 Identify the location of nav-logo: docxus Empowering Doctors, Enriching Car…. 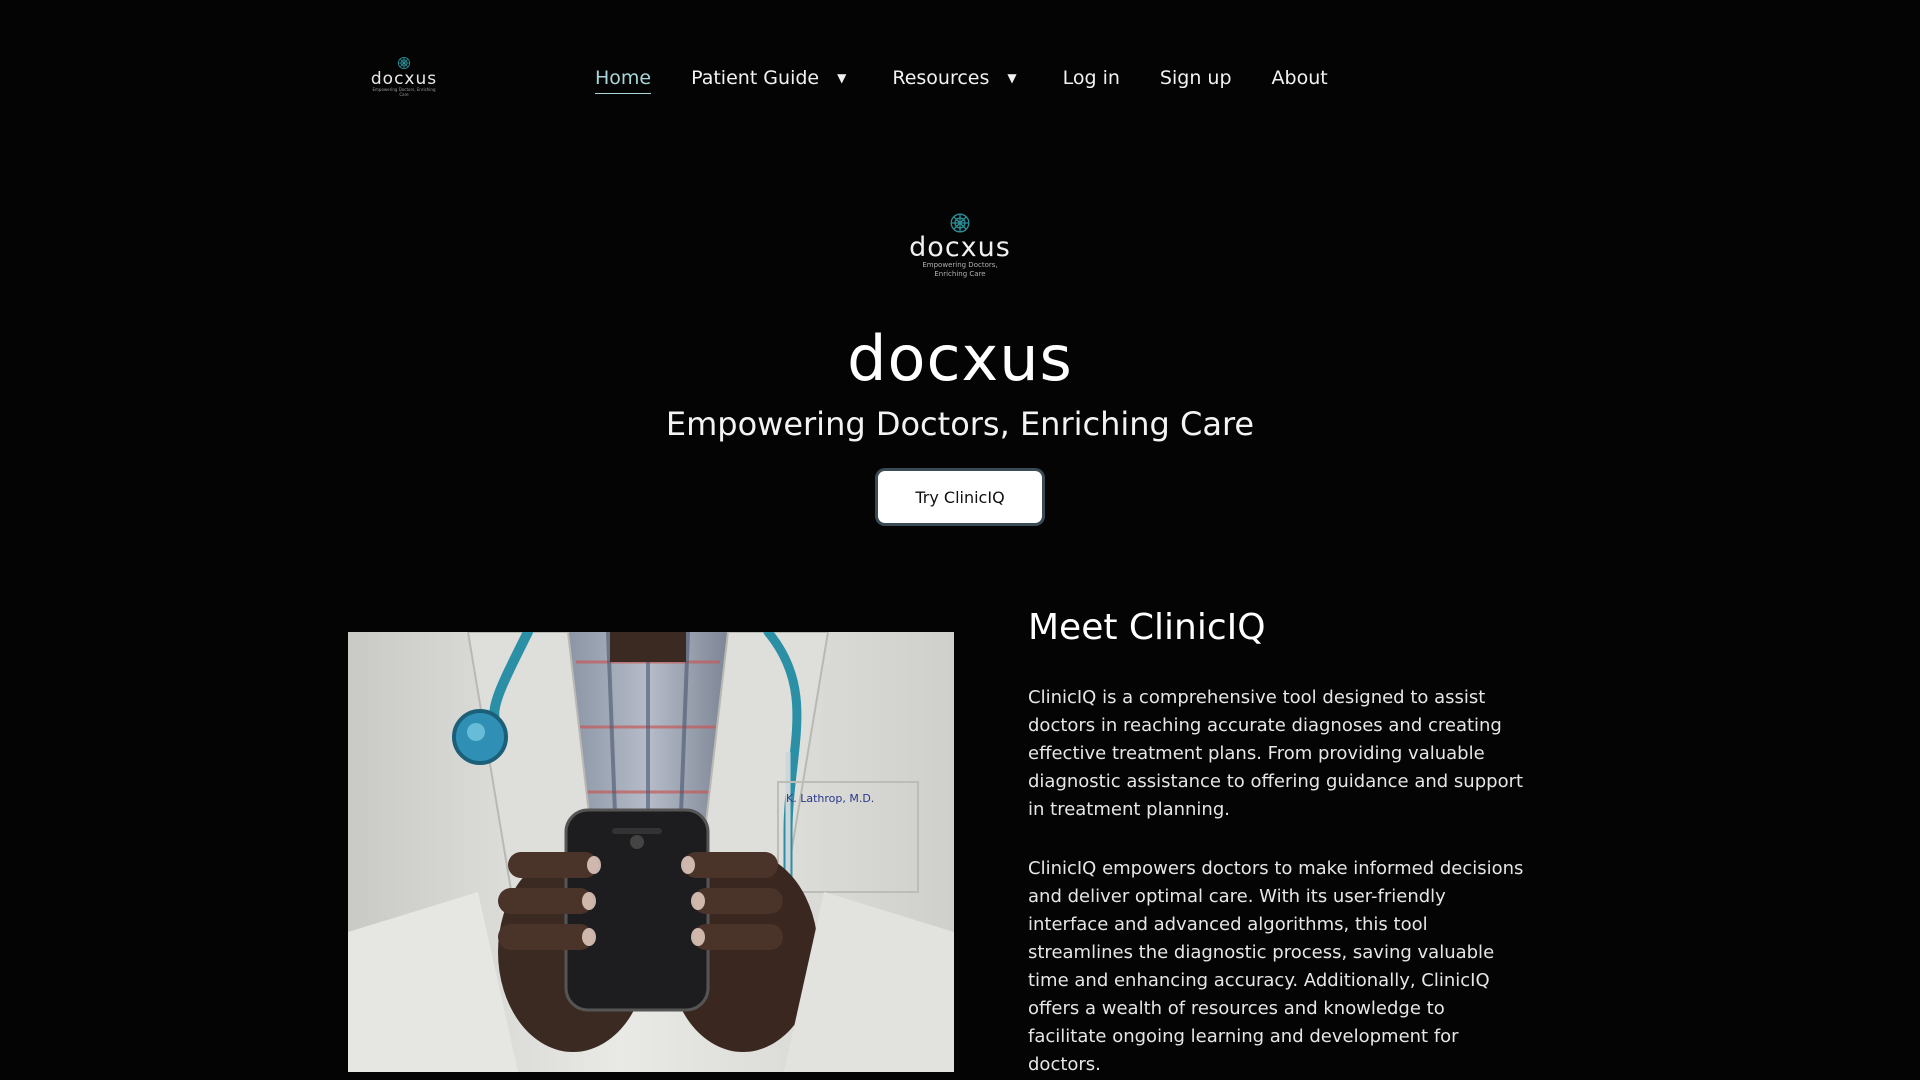
(404, 78).